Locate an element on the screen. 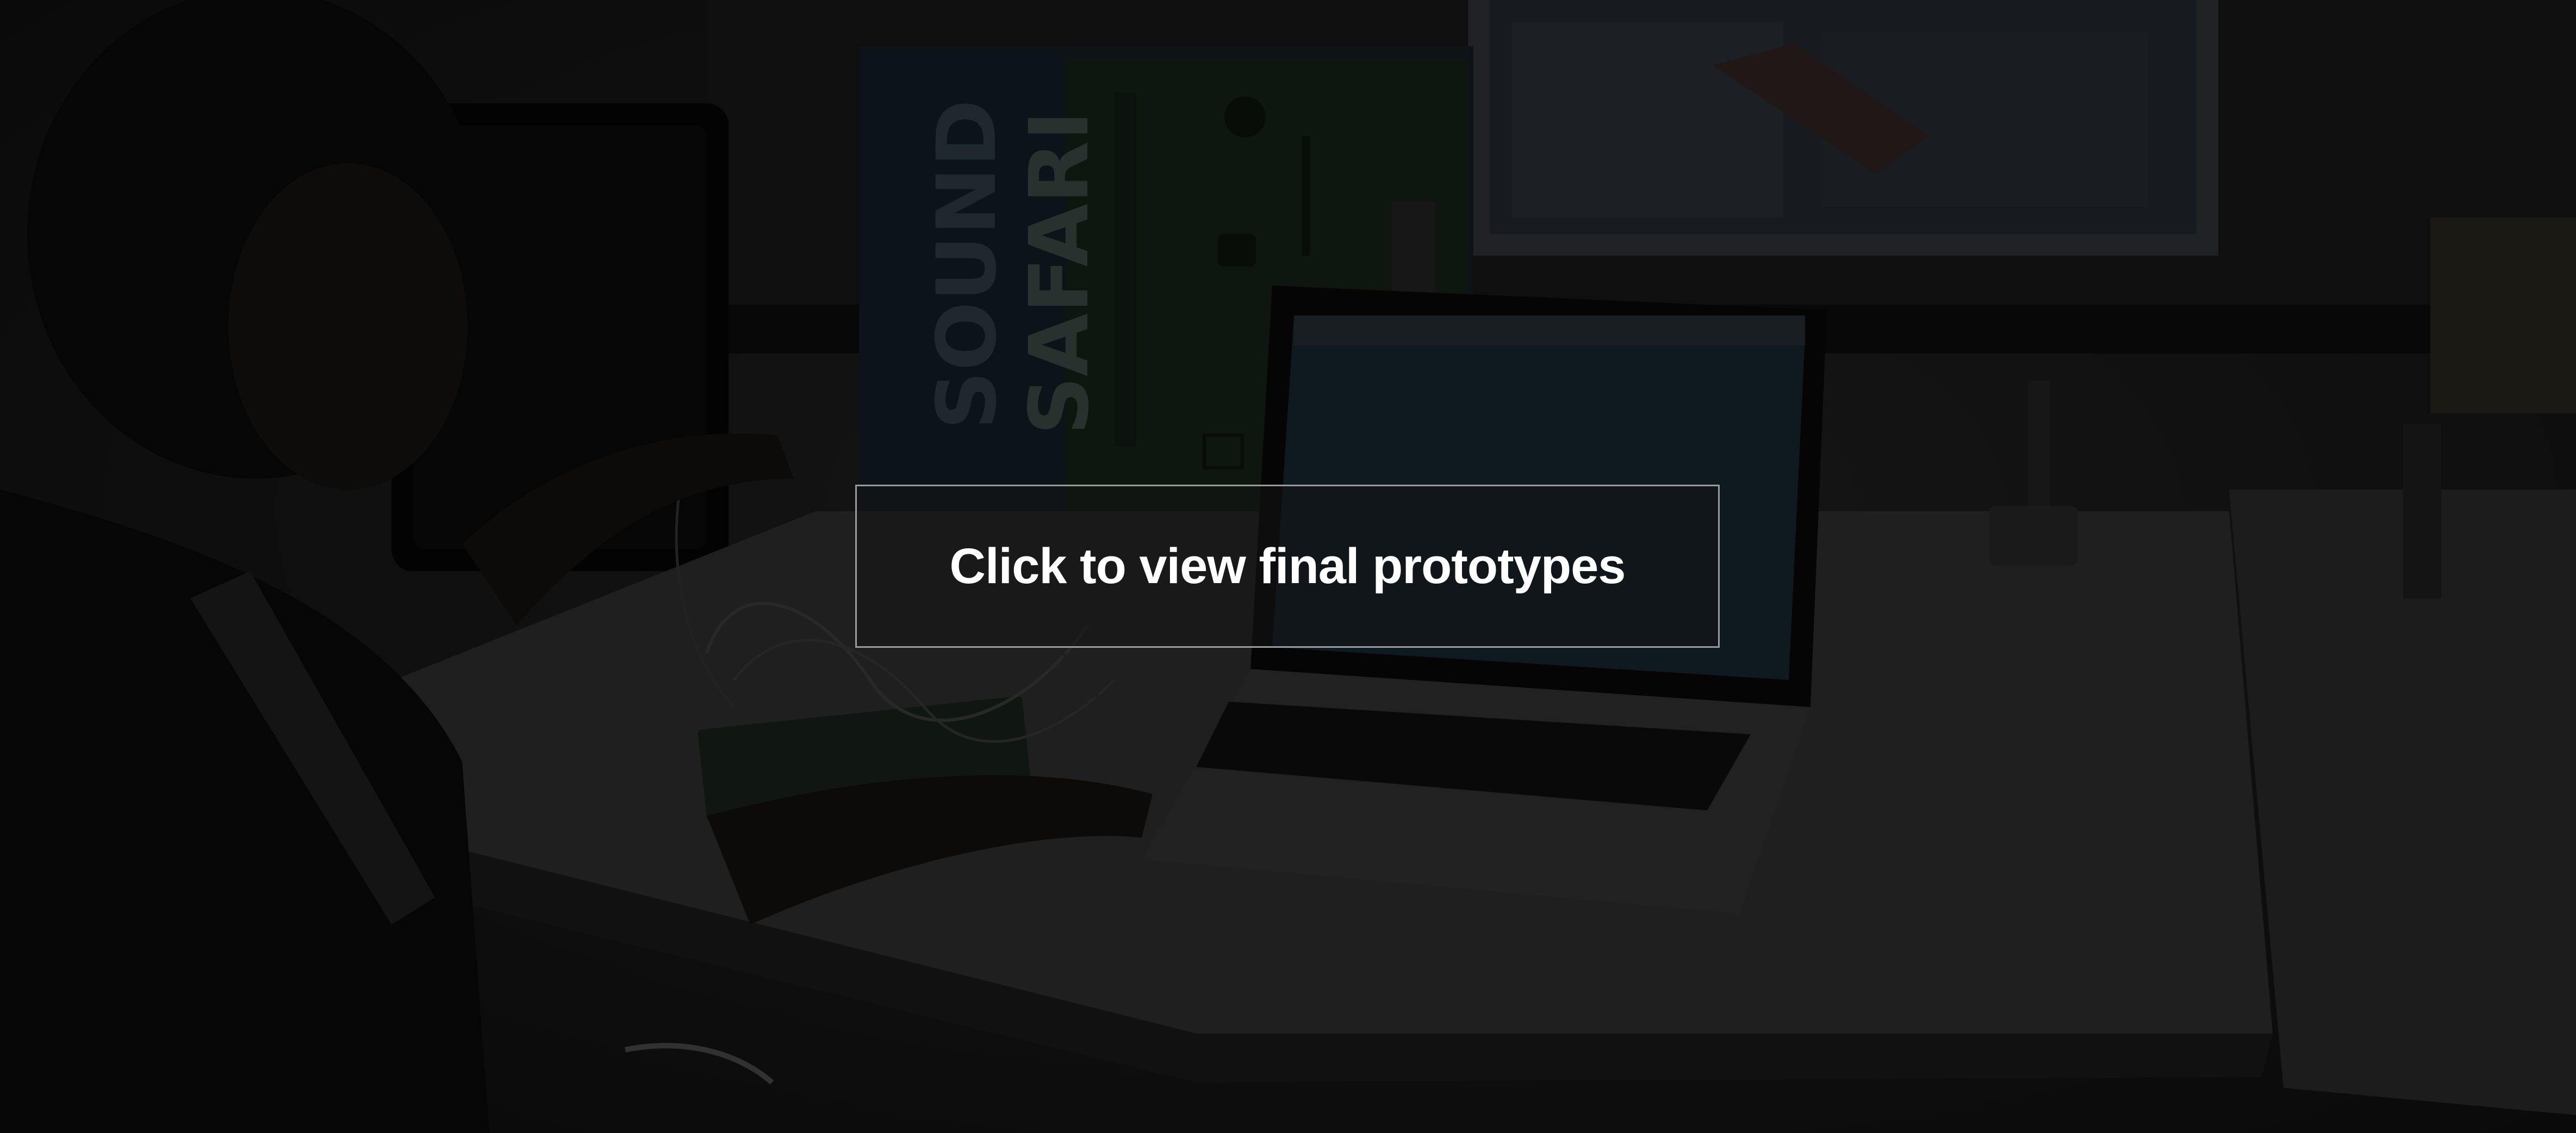 The image size is (2576, 1133). view-prototypes-label: Click to view final prototypes is located at coordinates (1287, 566).